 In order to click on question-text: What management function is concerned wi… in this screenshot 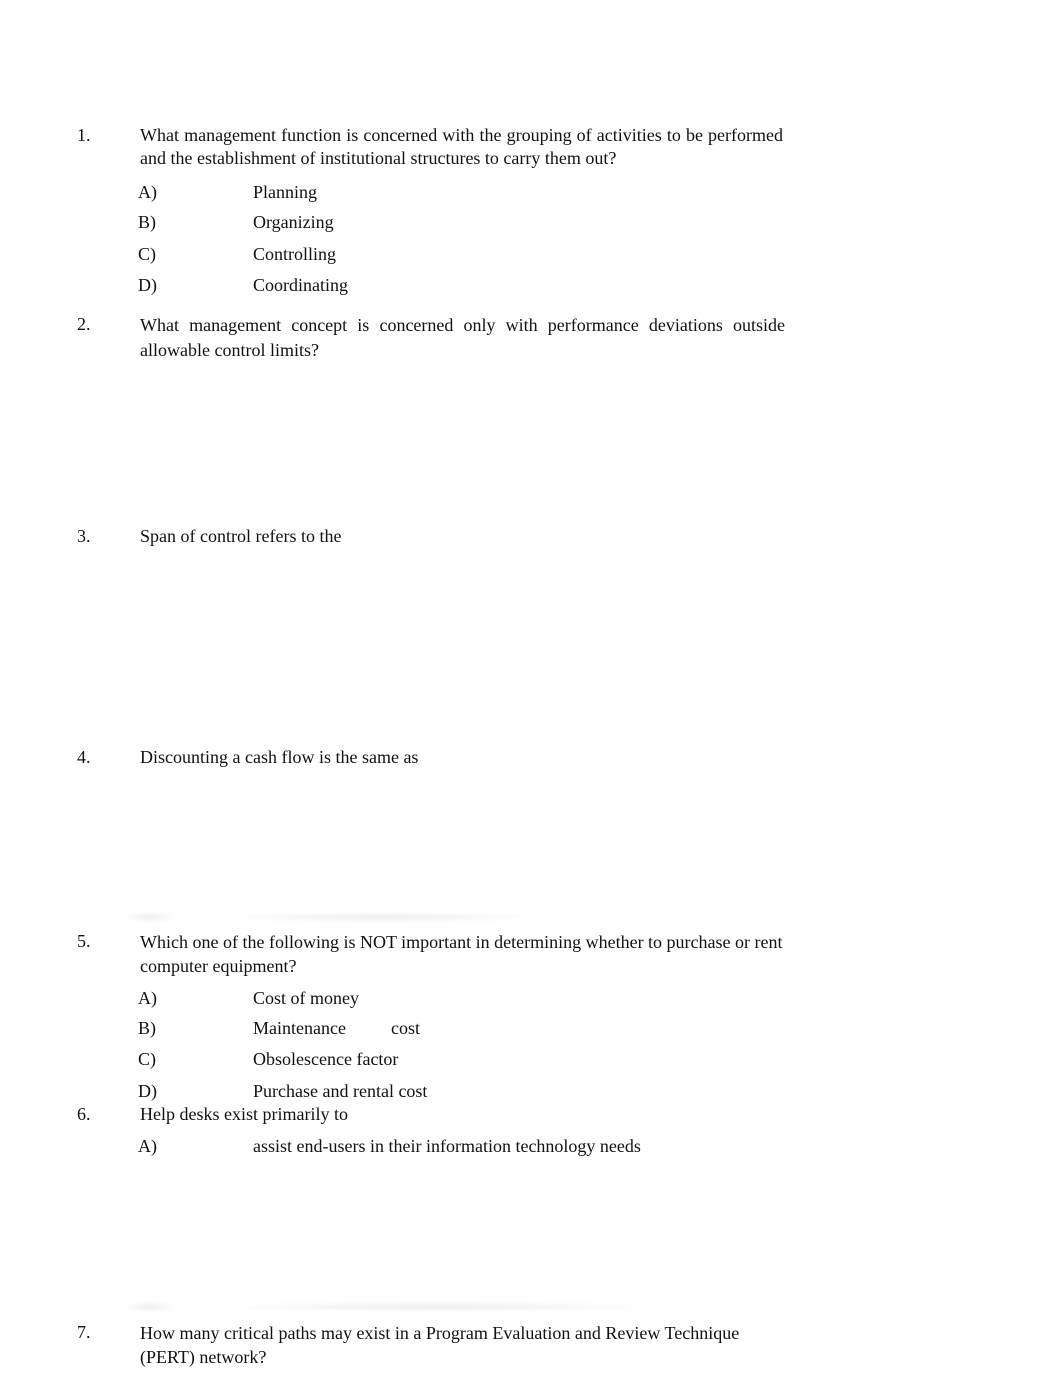, I will do `click(461, 146)`.